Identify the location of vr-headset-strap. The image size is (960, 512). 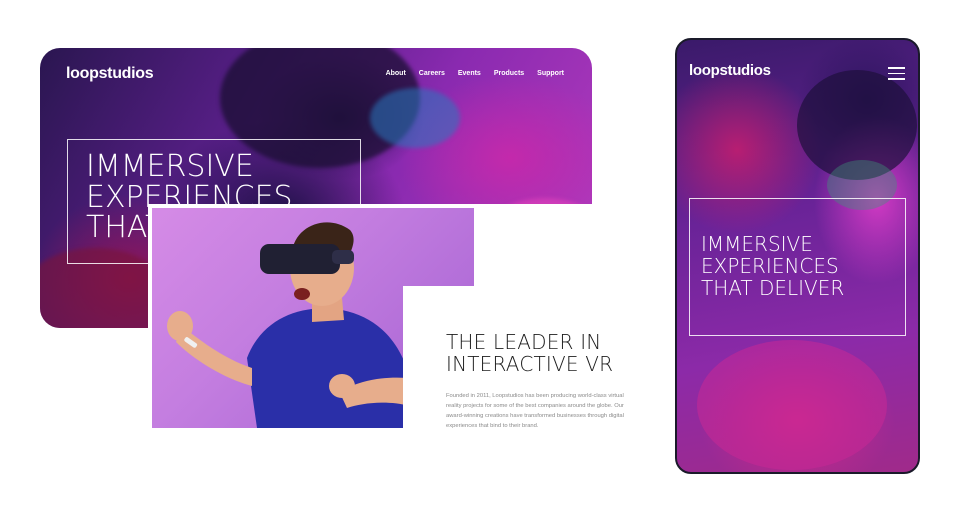
(343, 257).